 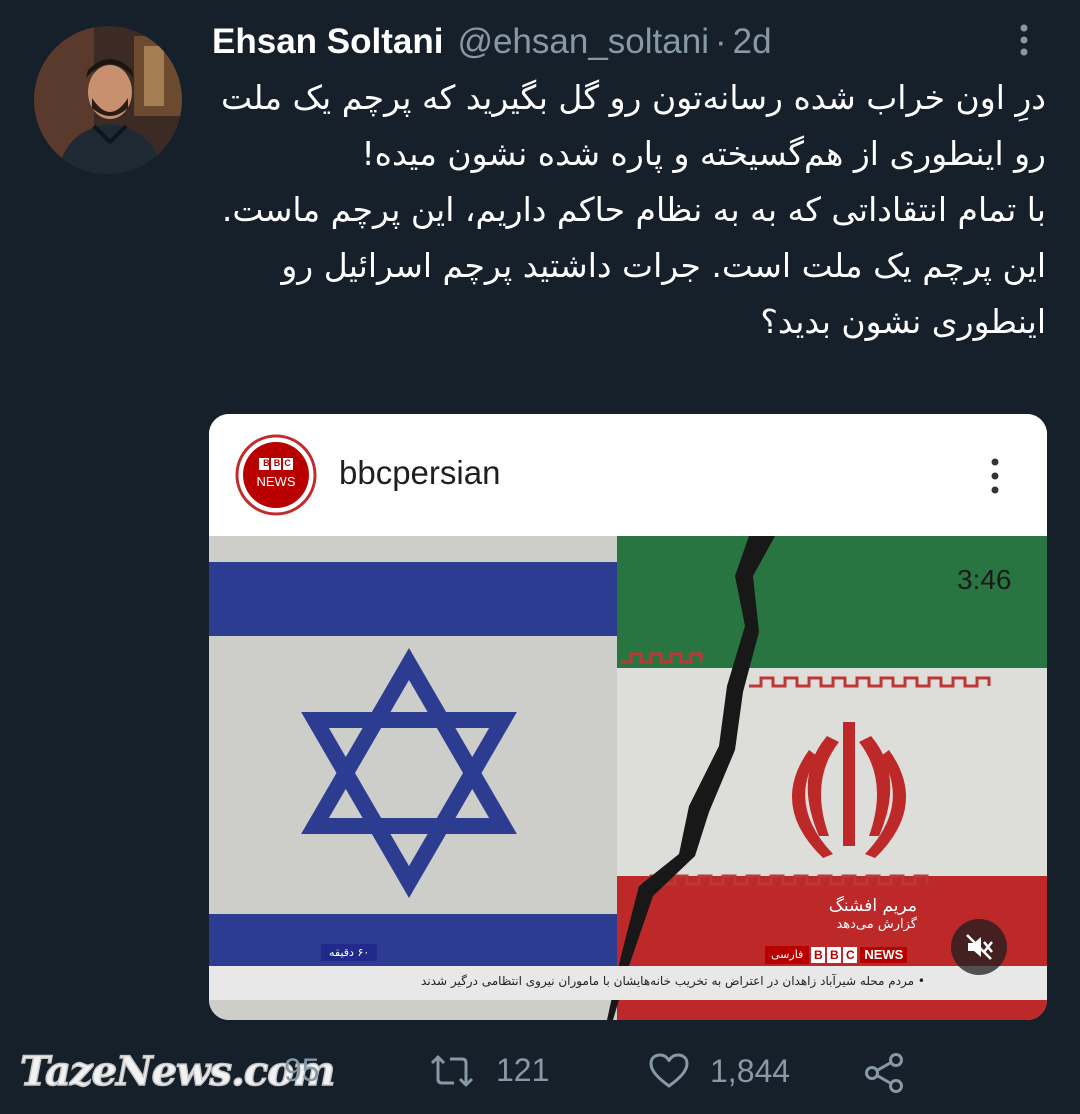 I want to click on mute-button, so click(x=979, y=947).